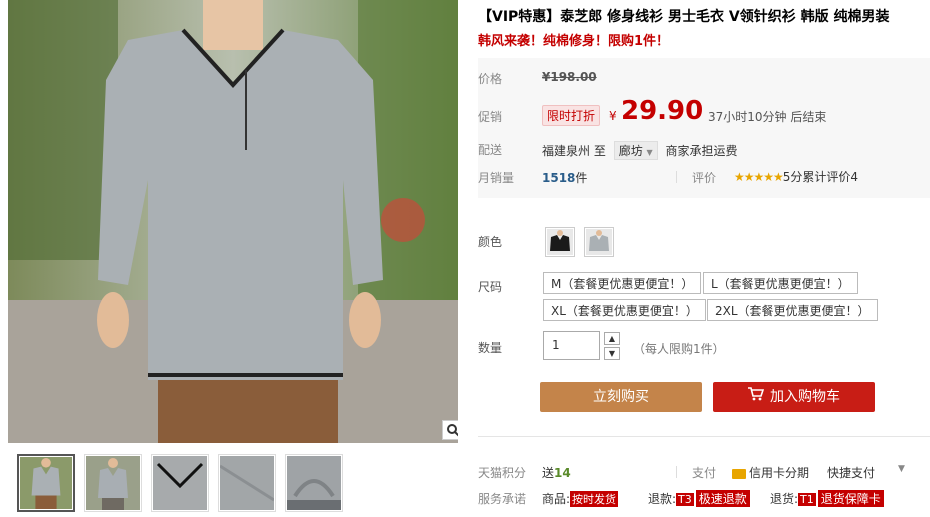  I want to click on size-label: 尺码, so click(490, 287).